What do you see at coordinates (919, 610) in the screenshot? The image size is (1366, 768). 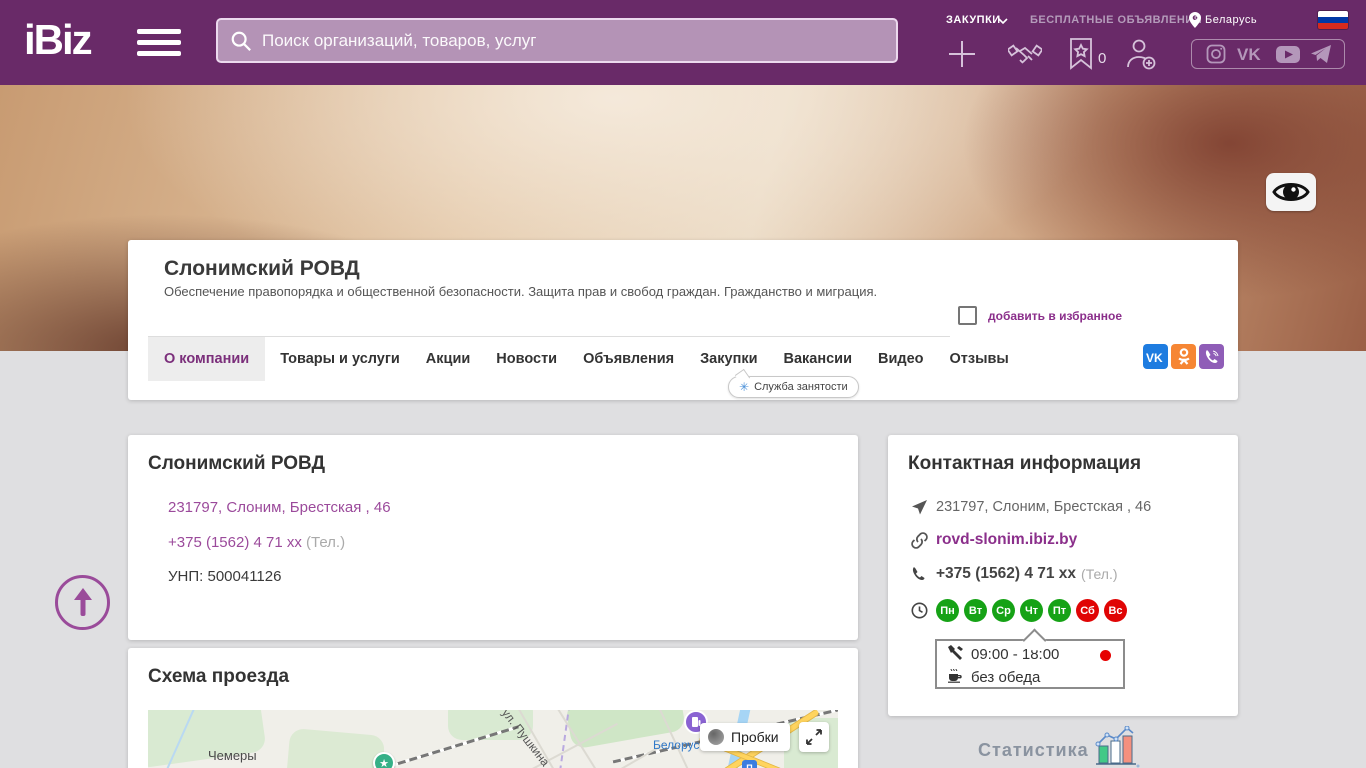 I see `clock-icon` at bounding box center [919, 610].